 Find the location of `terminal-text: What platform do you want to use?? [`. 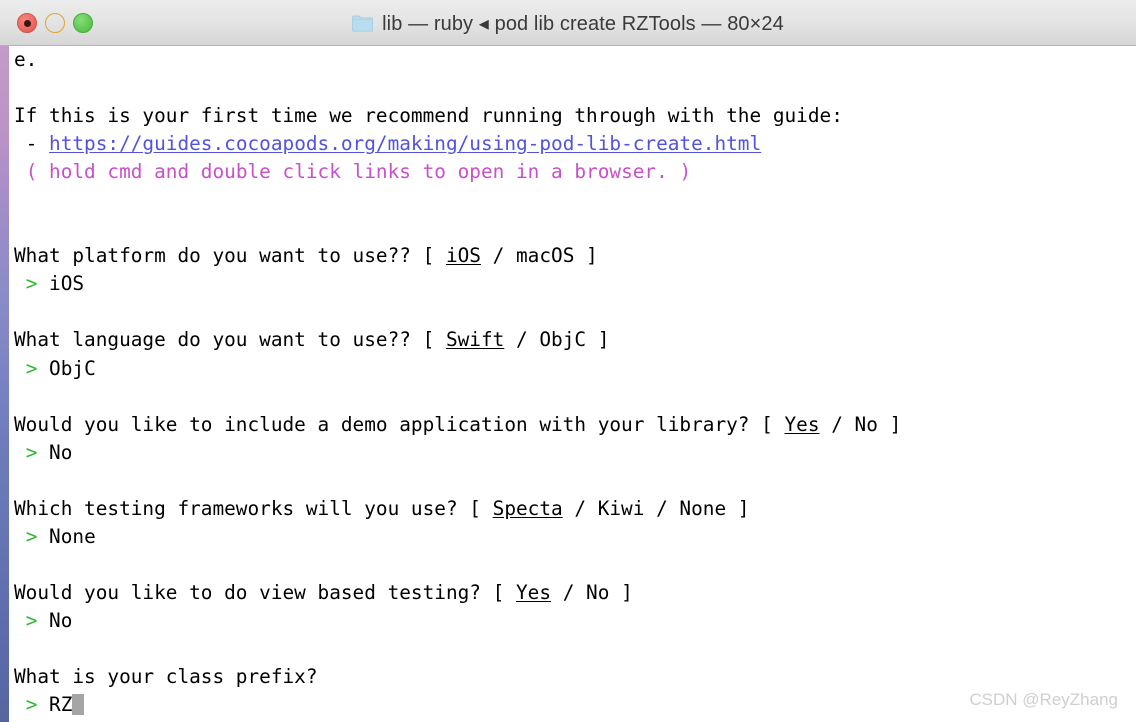

terminal-text: What platform do you want to use?? [ is located at coordinates (230, 256).